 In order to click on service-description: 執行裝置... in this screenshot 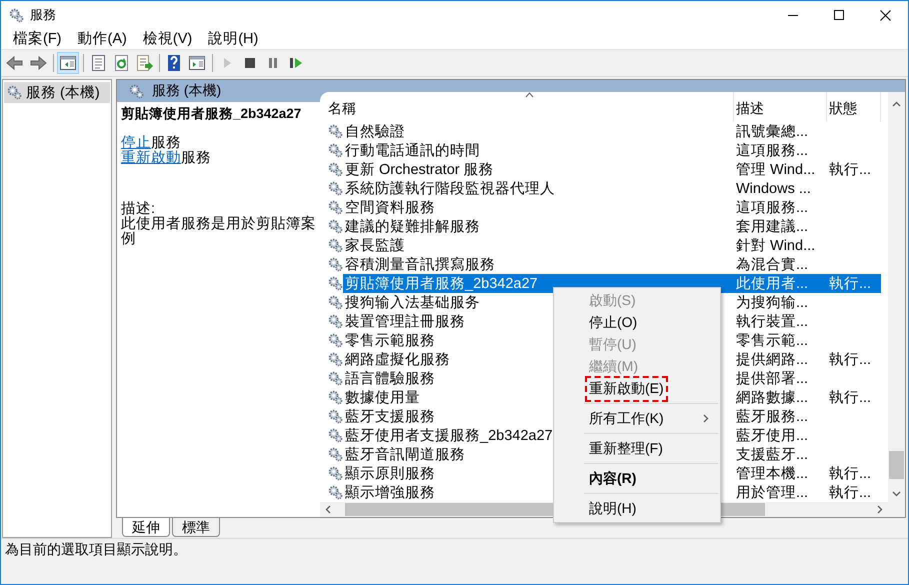, I will do `click(772, 322)`.